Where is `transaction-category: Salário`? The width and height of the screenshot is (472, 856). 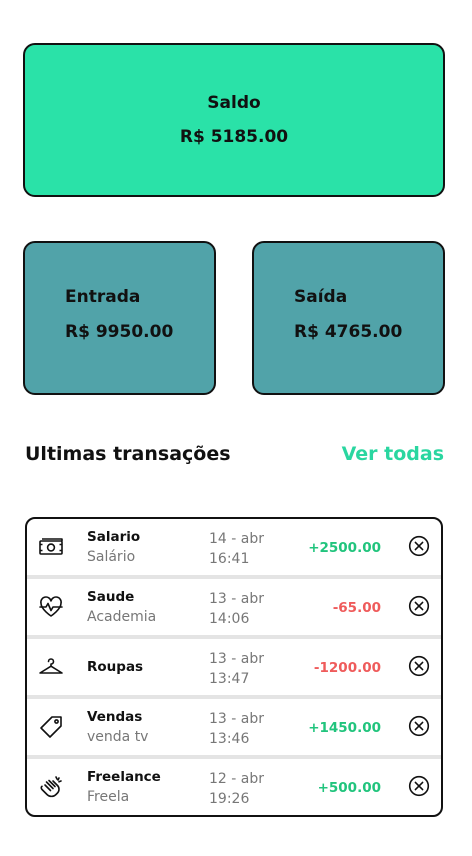 transaction-category: Salário is located at coordinates (111, 557).